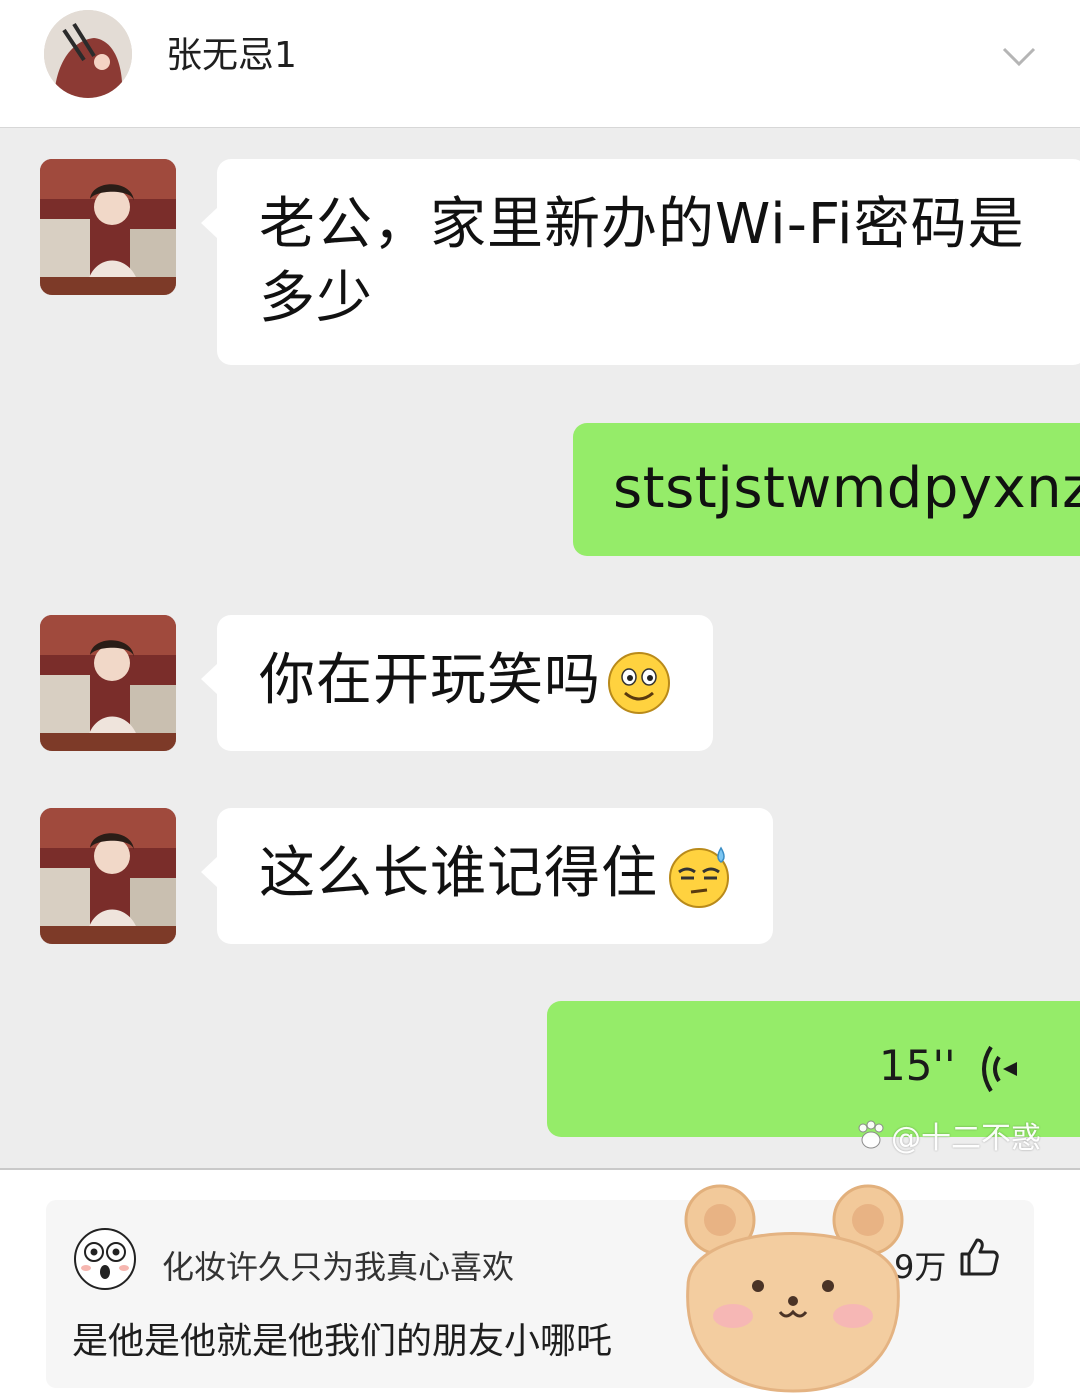 This screenshot has height=1398, width=1080. What do you see at coordinates (640, 262) in the screenshot?
I see `received-bubble: 老公，家里新办的Wi-Fi密码是 多少` at bounding box center [640, 262].